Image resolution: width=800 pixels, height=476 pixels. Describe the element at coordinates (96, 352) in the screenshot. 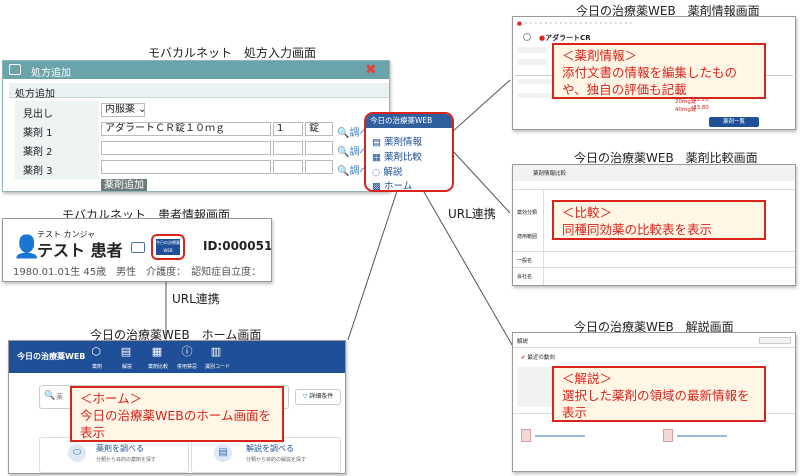

I see `drug-icon: ⬡` at that location.